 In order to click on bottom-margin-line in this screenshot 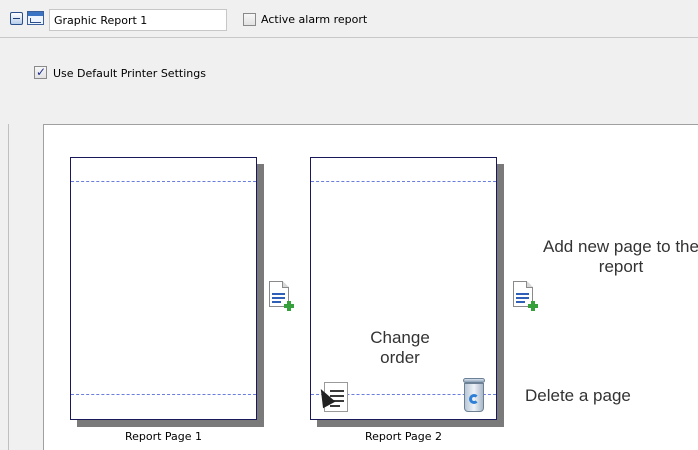, I will do `click(163, 394)`.